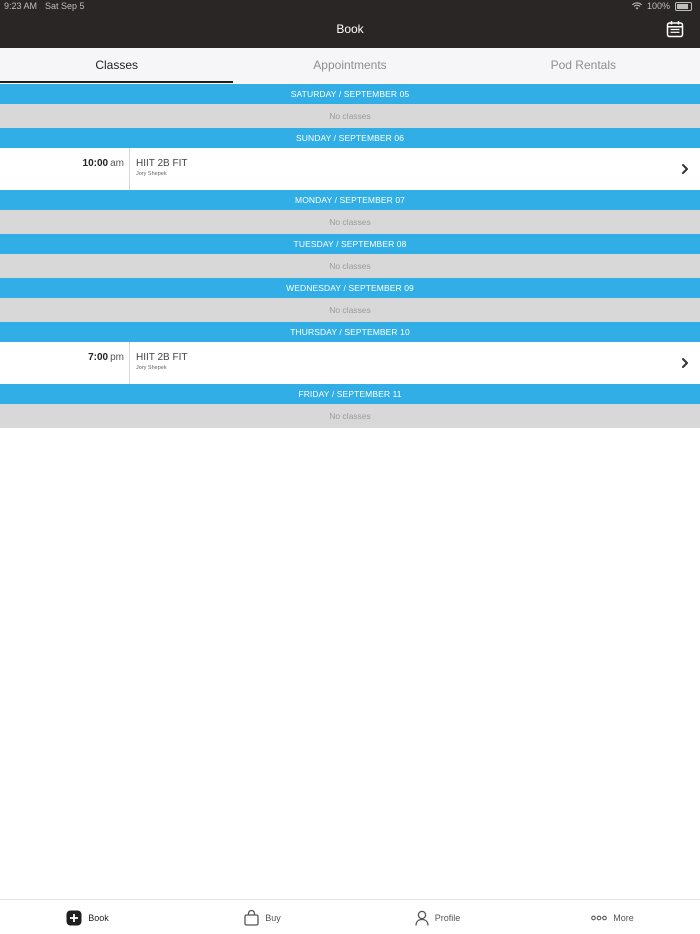 Image resolution: width=700 pixels, height=934 pixels. Describe the element at coordinates (65, 363) in the screenshot. I see `class-time-column: 7:00 pm` at that location.